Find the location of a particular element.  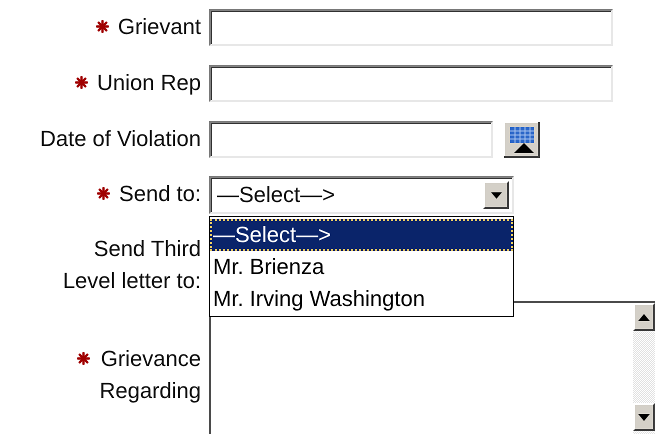

field-label: Send Third Level letter to: is located at coordinates (131, 265).